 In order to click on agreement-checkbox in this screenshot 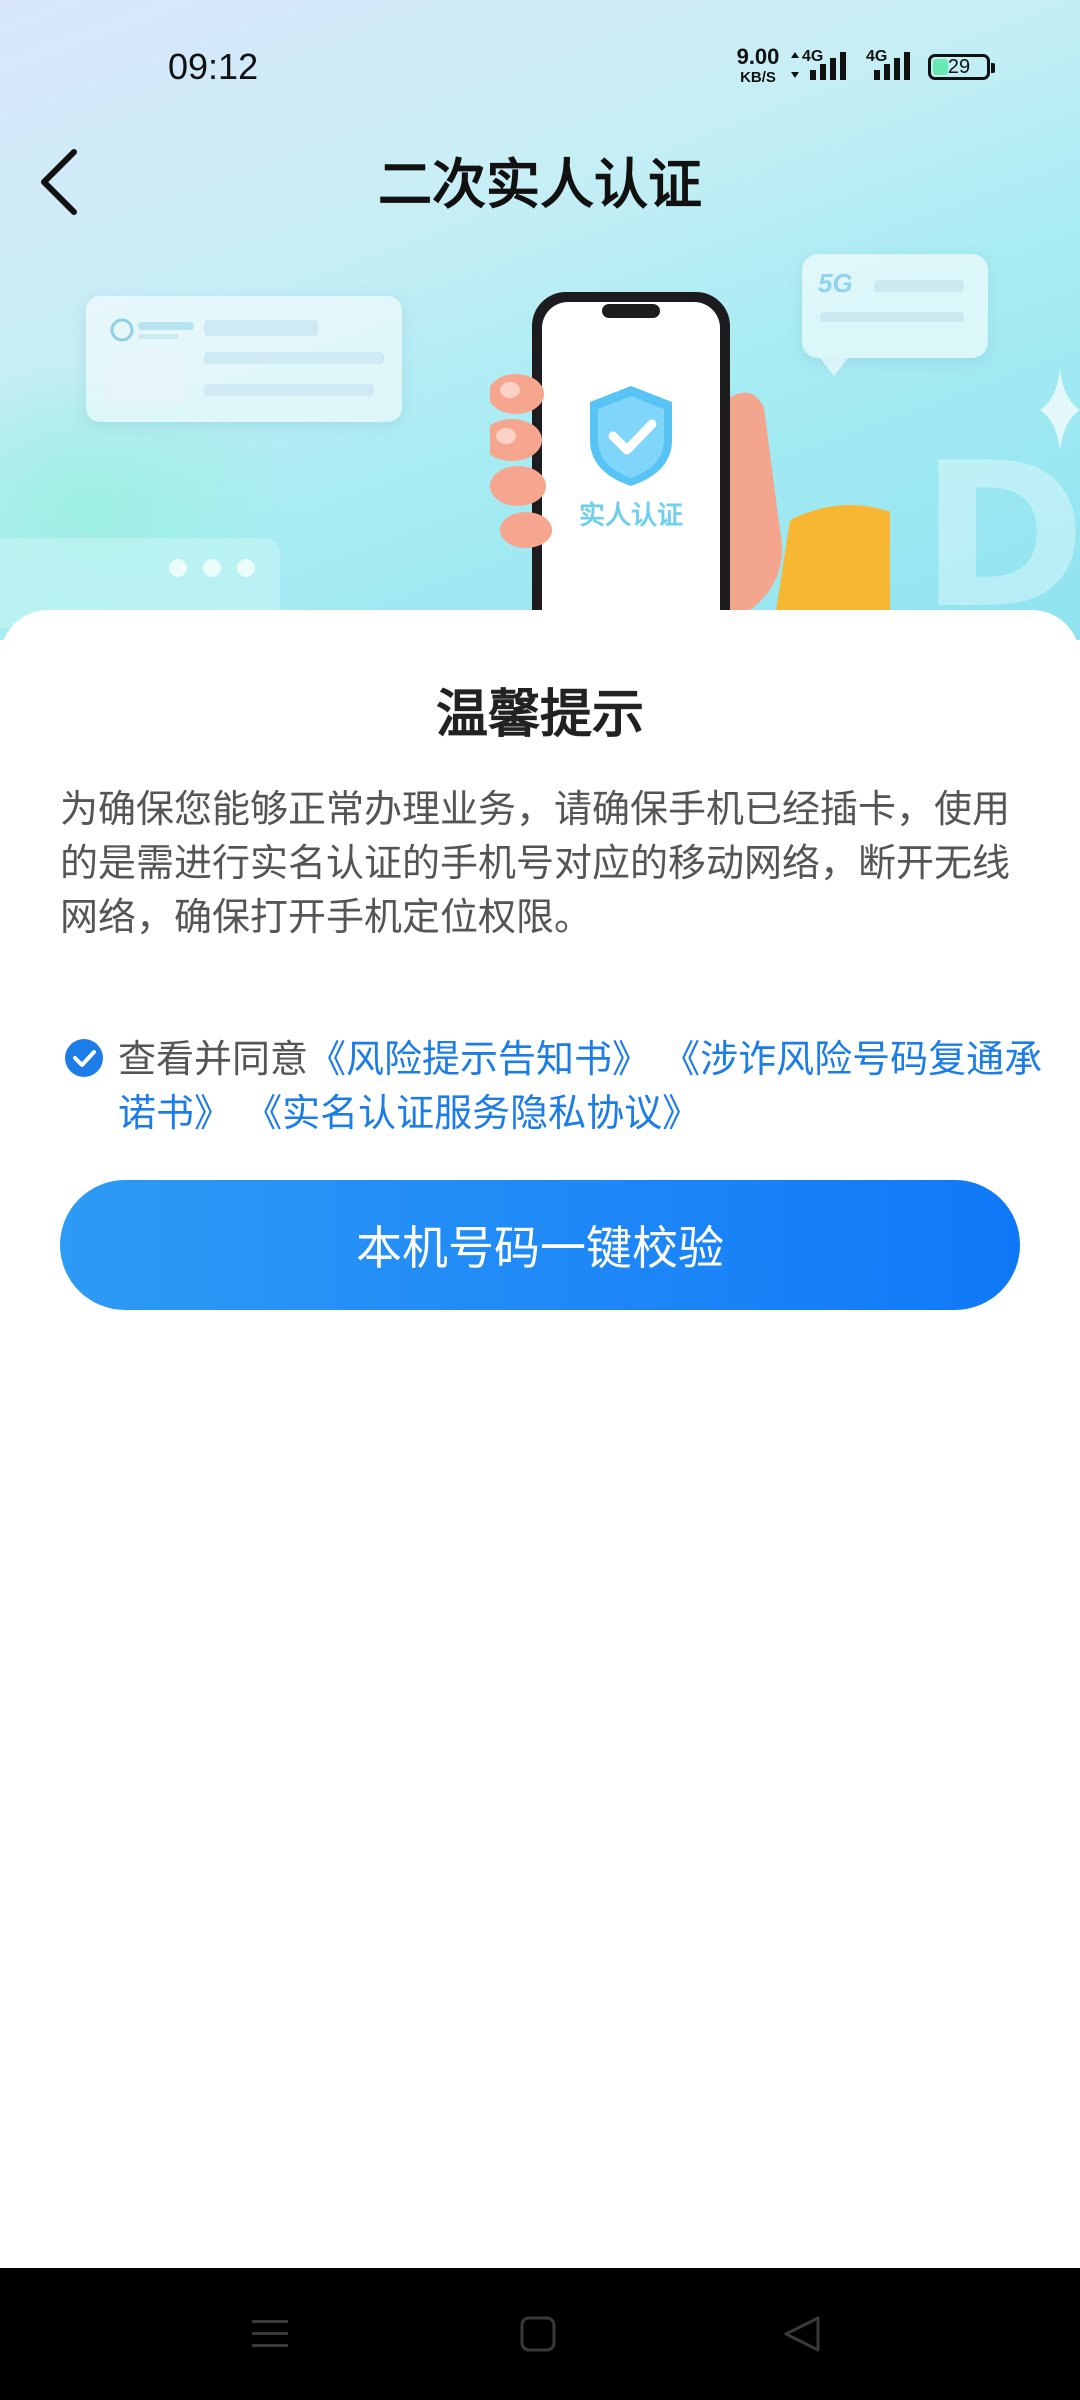, I will do `click(84, 1058)`.